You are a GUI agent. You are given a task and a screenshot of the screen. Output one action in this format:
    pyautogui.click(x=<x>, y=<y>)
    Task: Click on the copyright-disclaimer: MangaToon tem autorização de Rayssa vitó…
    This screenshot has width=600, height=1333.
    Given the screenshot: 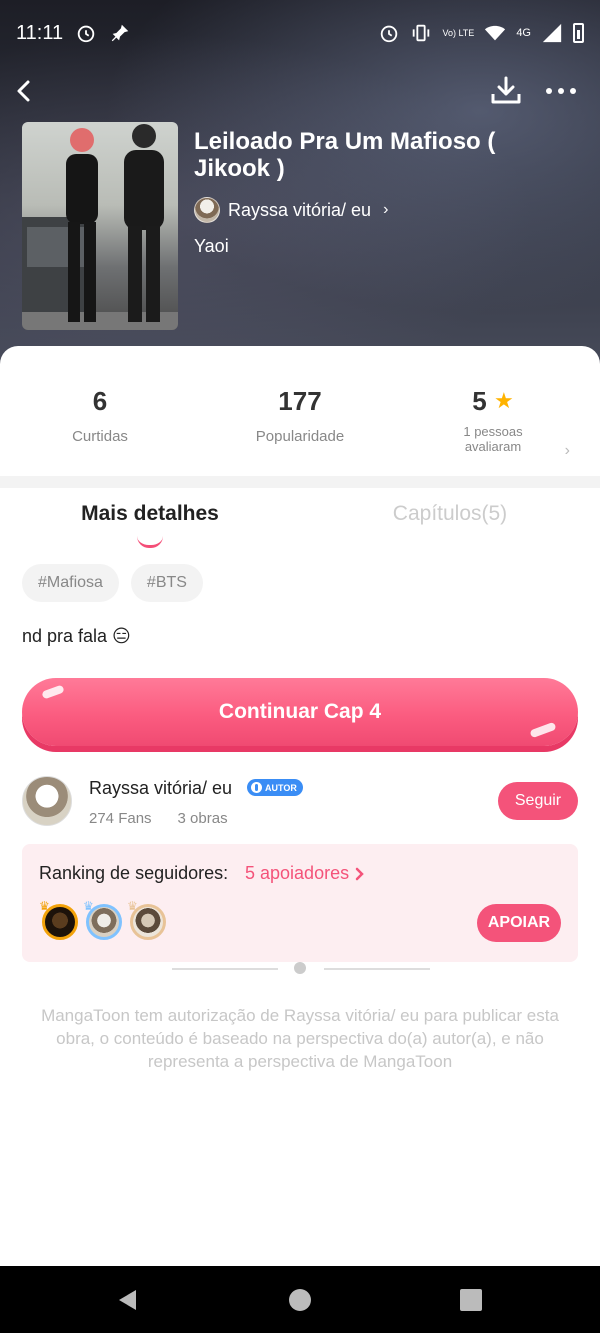 What is the action you would take?
    pyautogui.click(x=300, y=1038)
    